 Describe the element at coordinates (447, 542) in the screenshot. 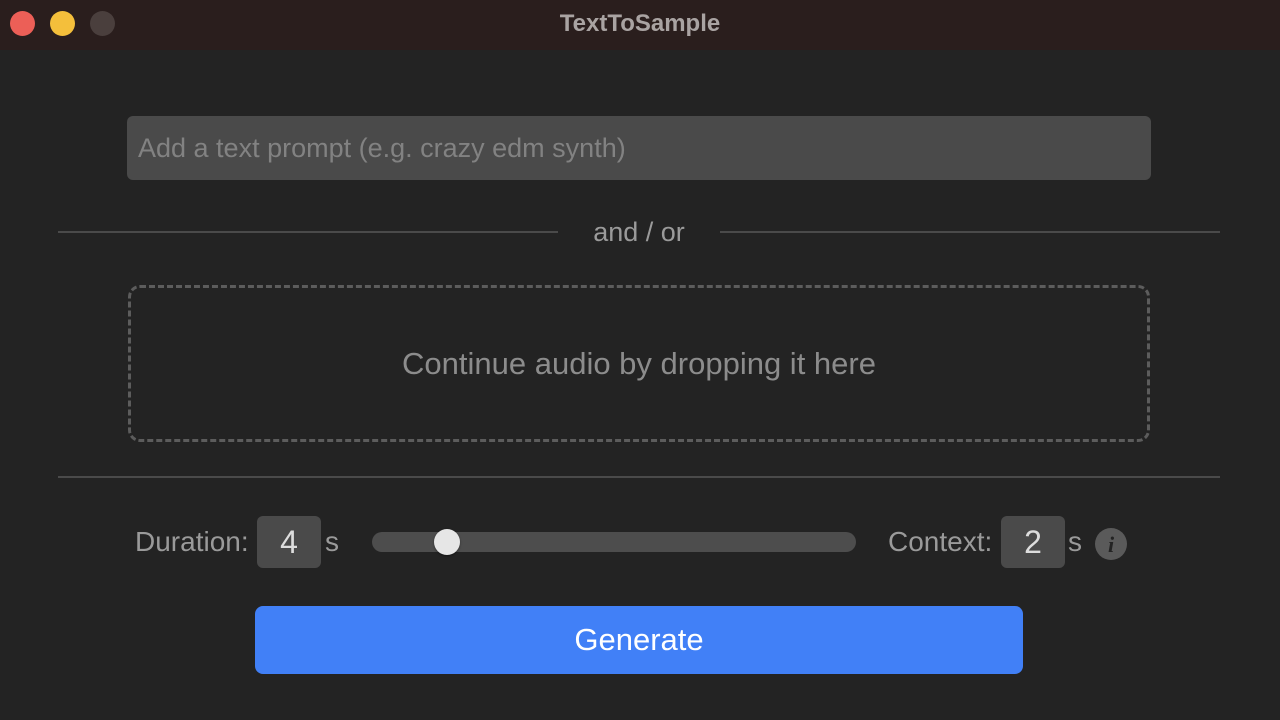

I see `slider-thumb` at that location.